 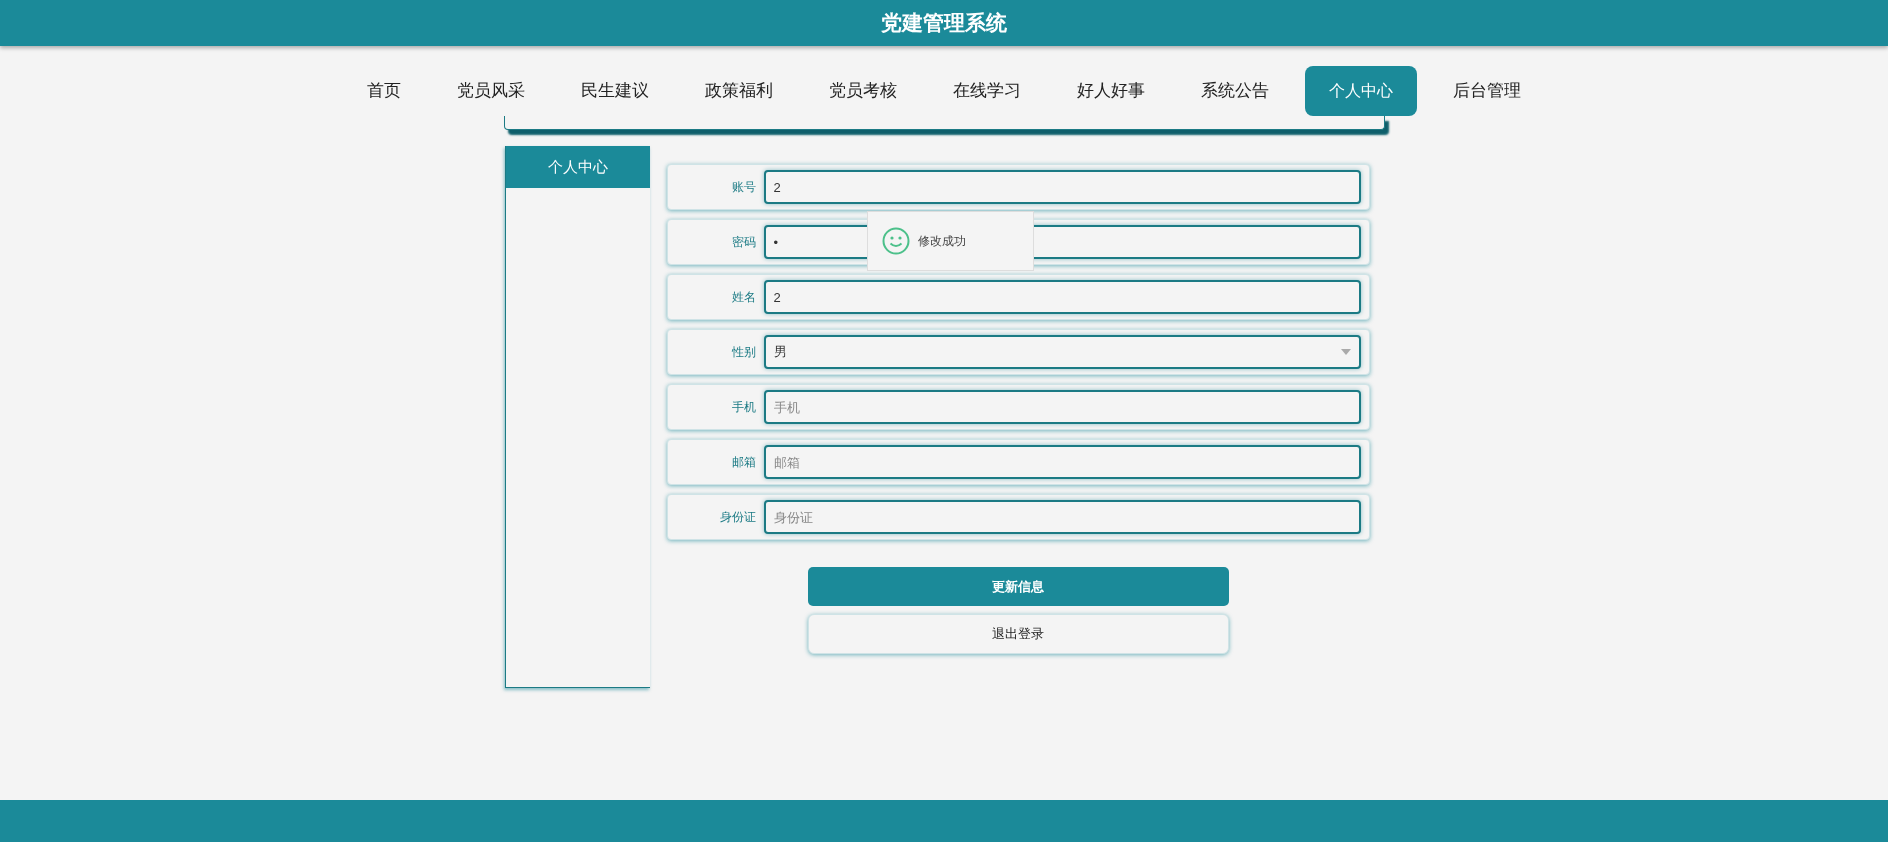 I want to click on nav-tab: 政策福利, so click(x=739, y=91).